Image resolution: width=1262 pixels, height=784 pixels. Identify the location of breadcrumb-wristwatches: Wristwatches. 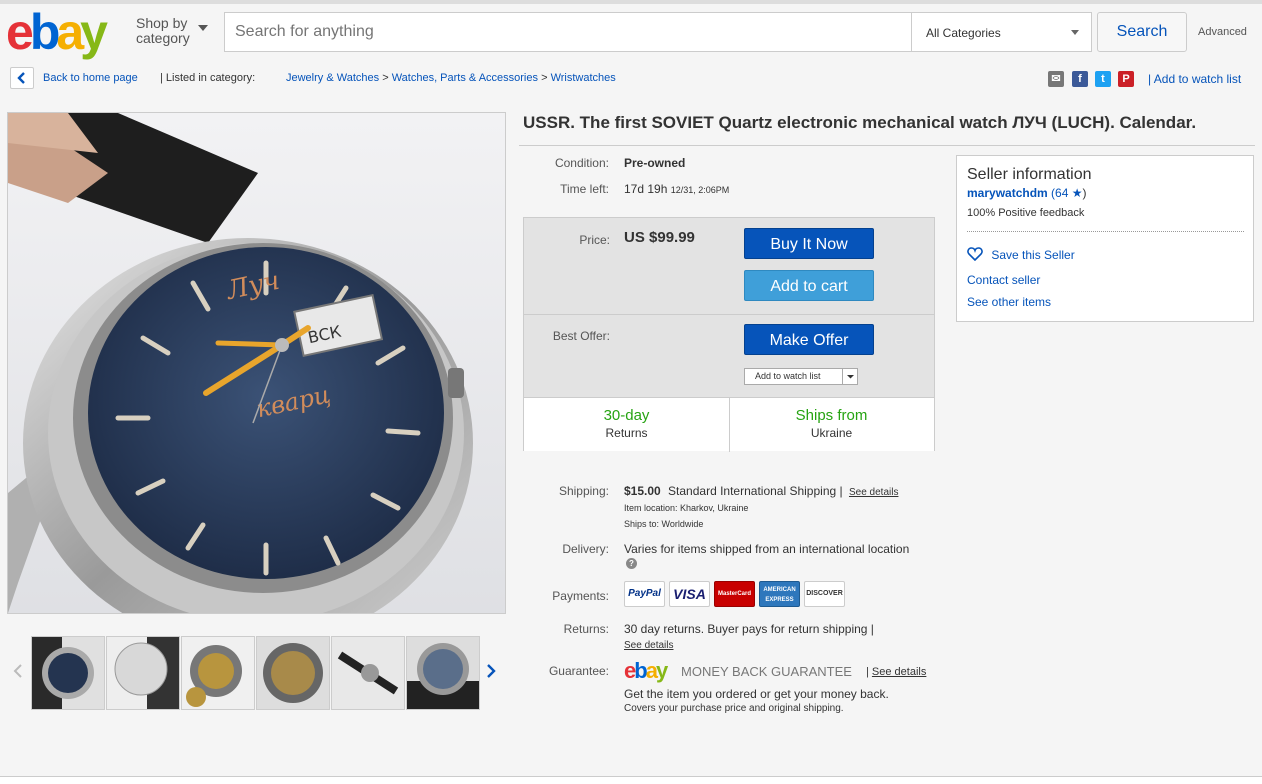
(583, 78).